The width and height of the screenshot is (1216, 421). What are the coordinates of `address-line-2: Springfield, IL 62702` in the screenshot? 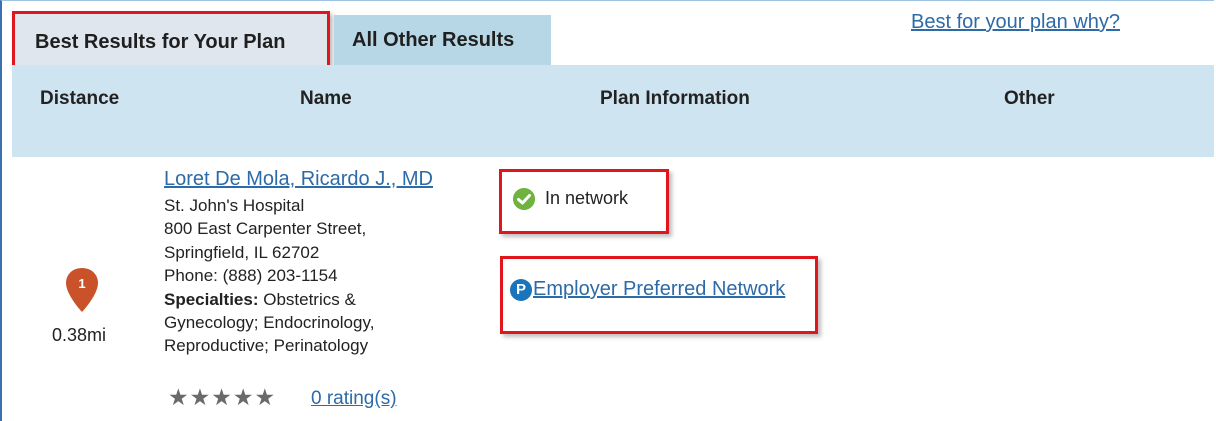 It's located at (242, 252).